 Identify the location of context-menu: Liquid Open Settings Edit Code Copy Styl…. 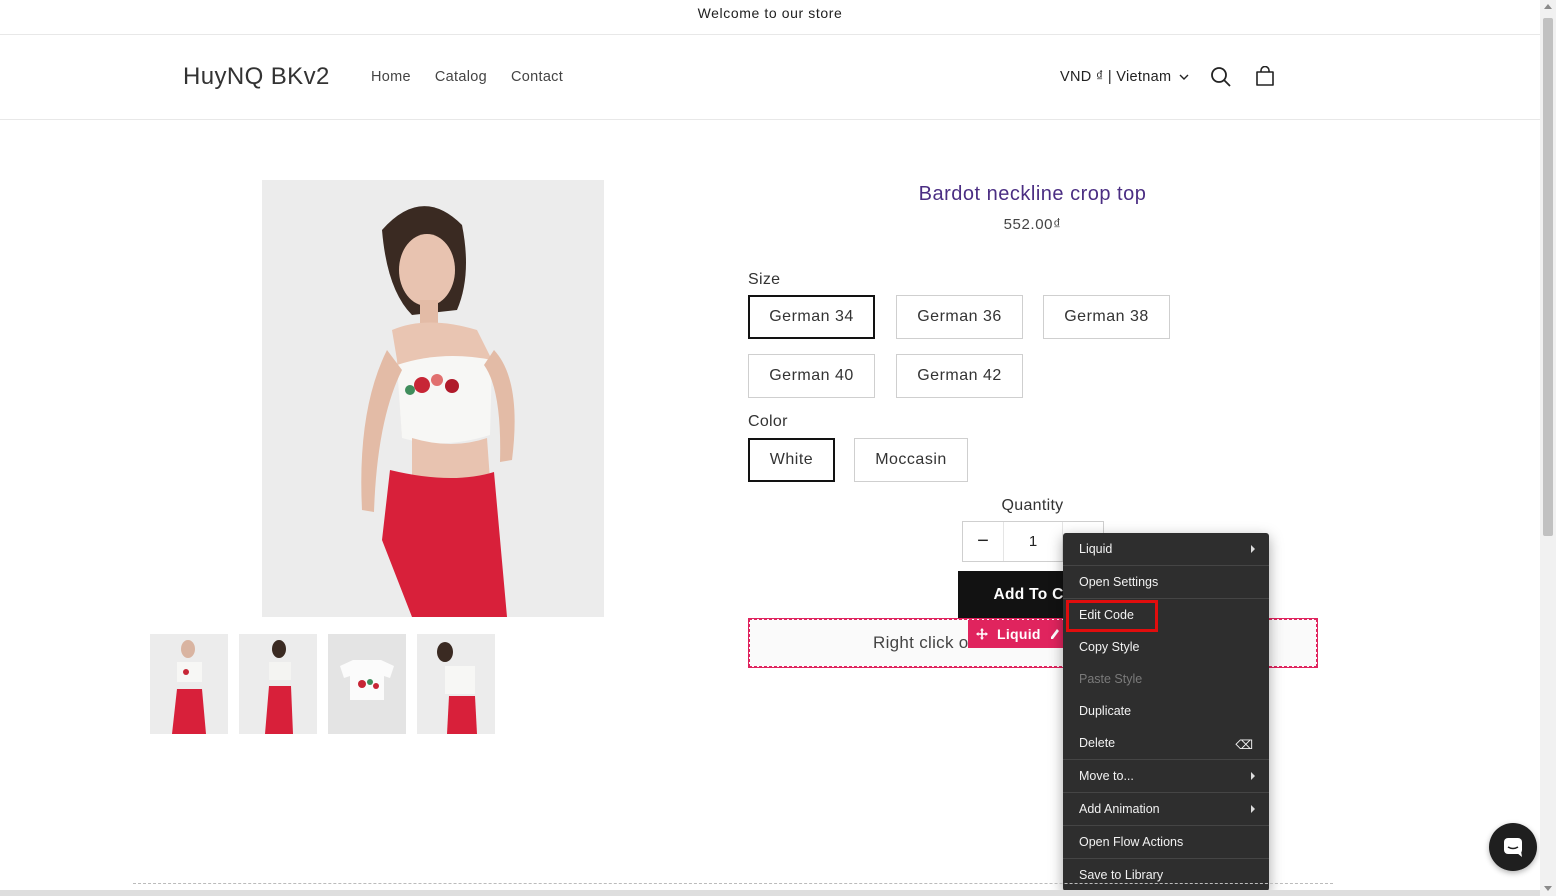
(1166, 712).